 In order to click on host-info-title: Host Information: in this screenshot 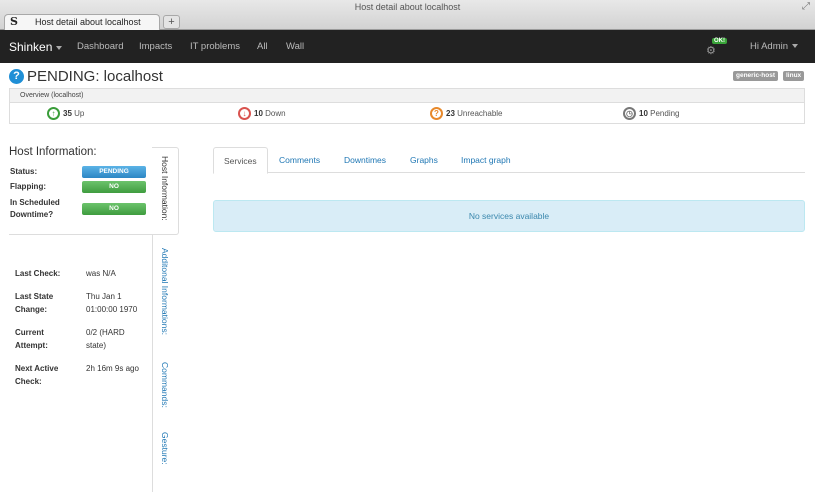, I will do `click(53, 152)`.